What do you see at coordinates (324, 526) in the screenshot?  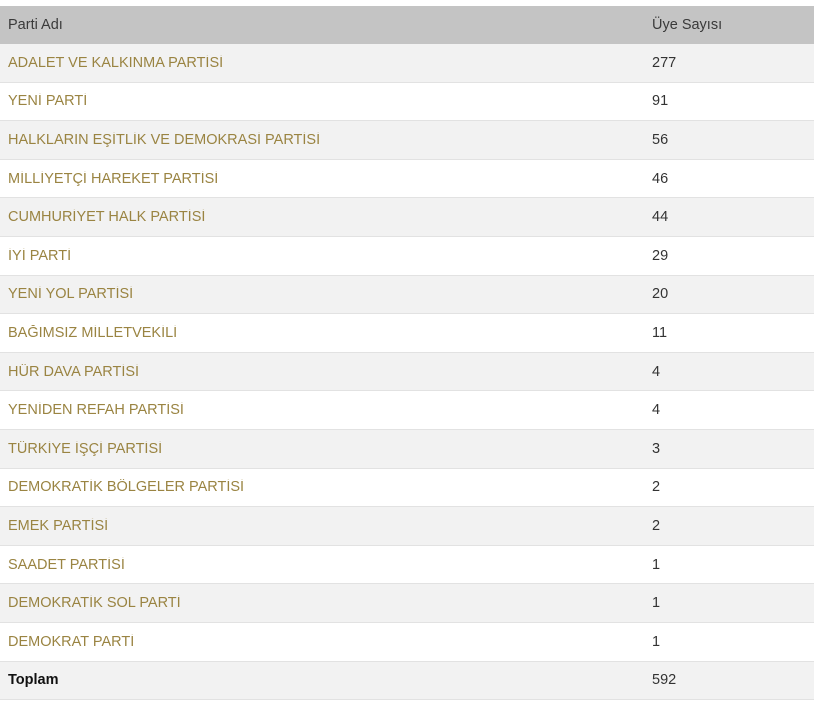 I see `party-name-link: EMEK PARTİSİ` at bounding box center [324, 526].